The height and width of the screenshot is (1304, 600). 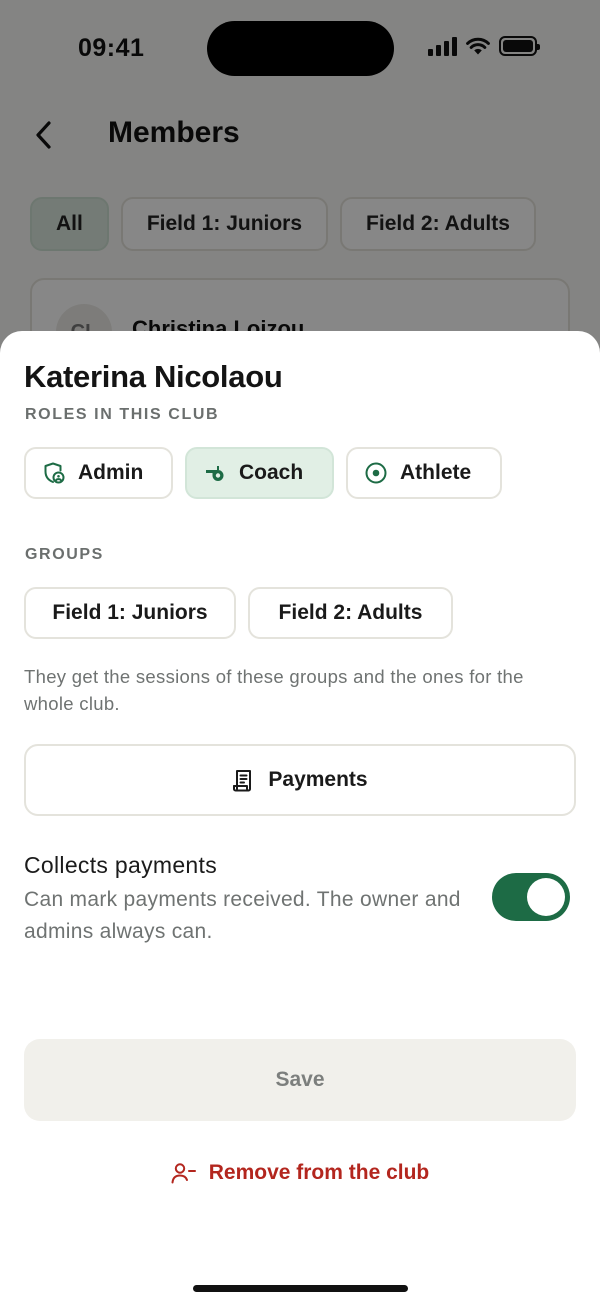 I want to click on role-admin-label: Admin, so click(x=111, y=472).